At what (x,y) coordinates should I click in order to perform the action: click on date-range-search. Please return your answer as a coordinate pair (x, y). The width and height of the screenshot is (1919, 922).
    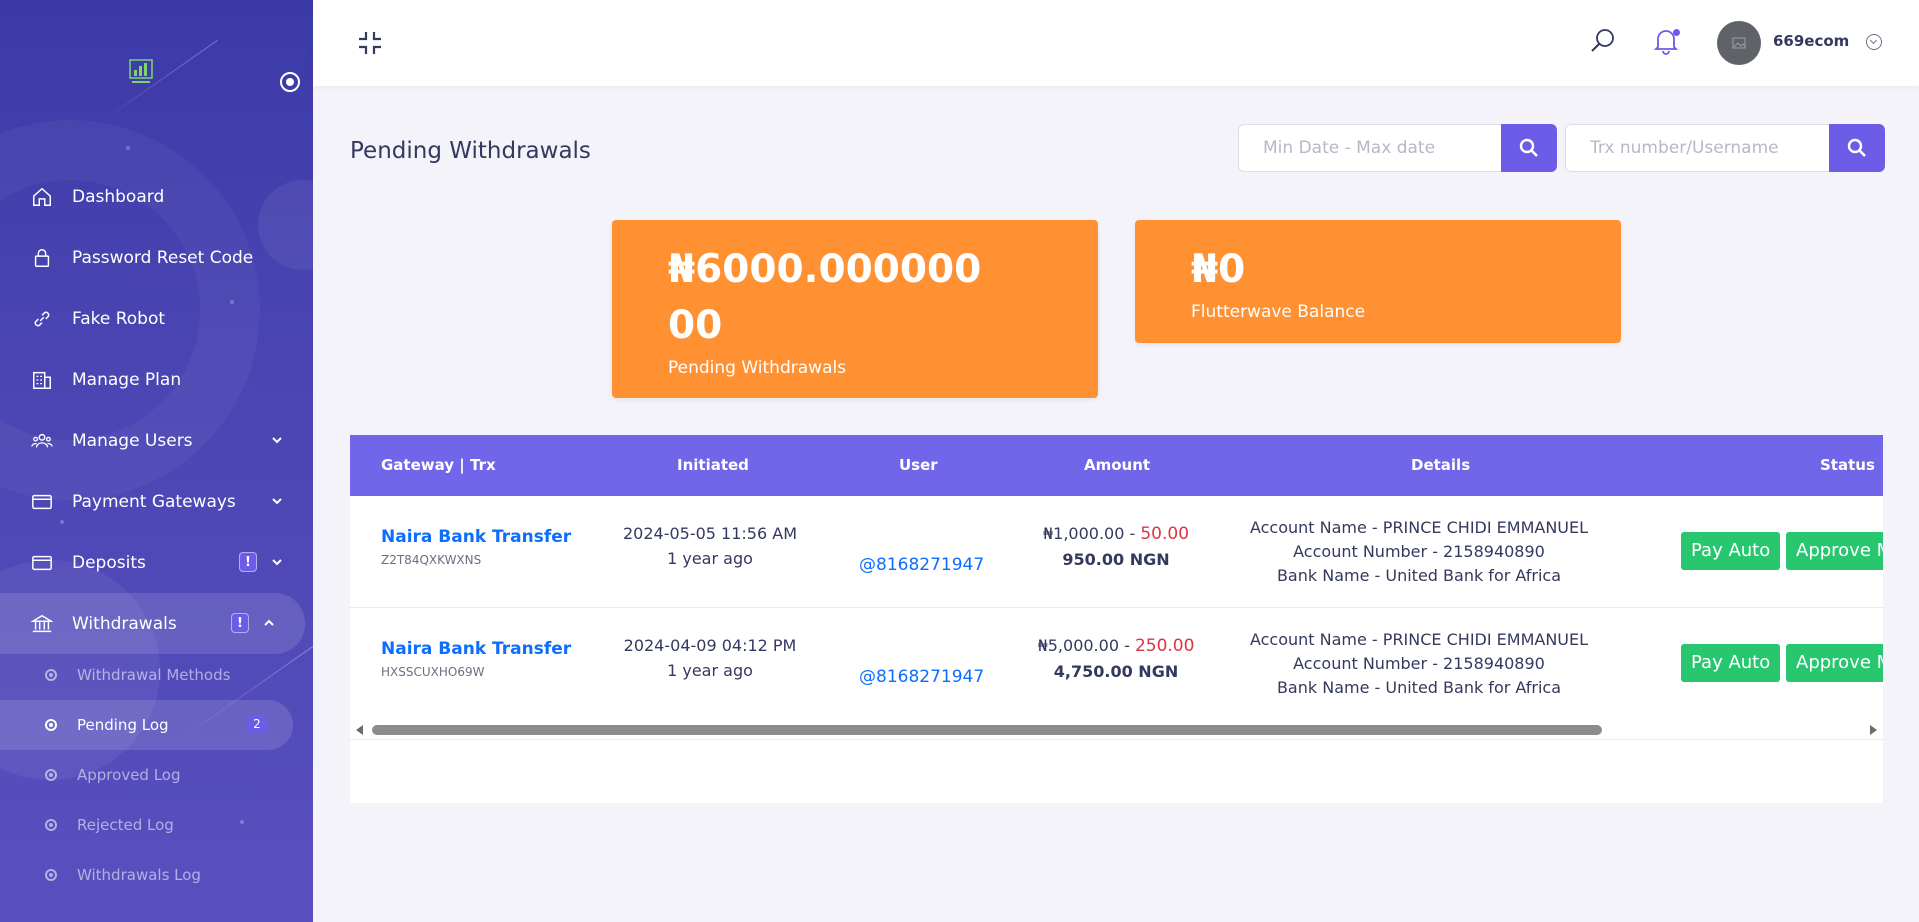
    Looking at the image, I should click on (1397, 148).